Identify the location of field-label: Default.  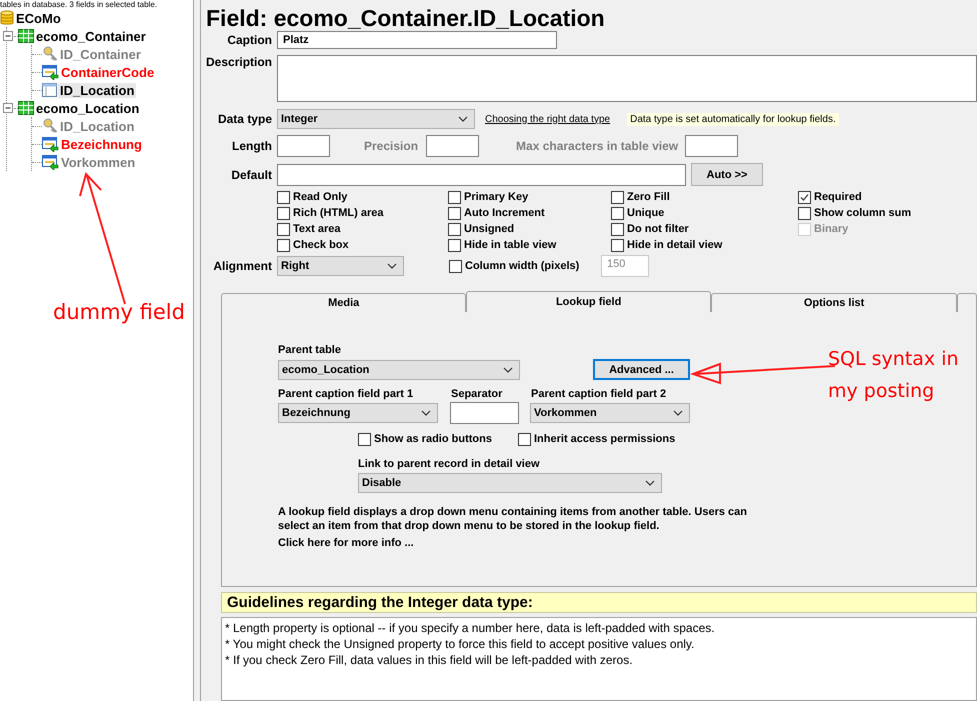
(251, 175).